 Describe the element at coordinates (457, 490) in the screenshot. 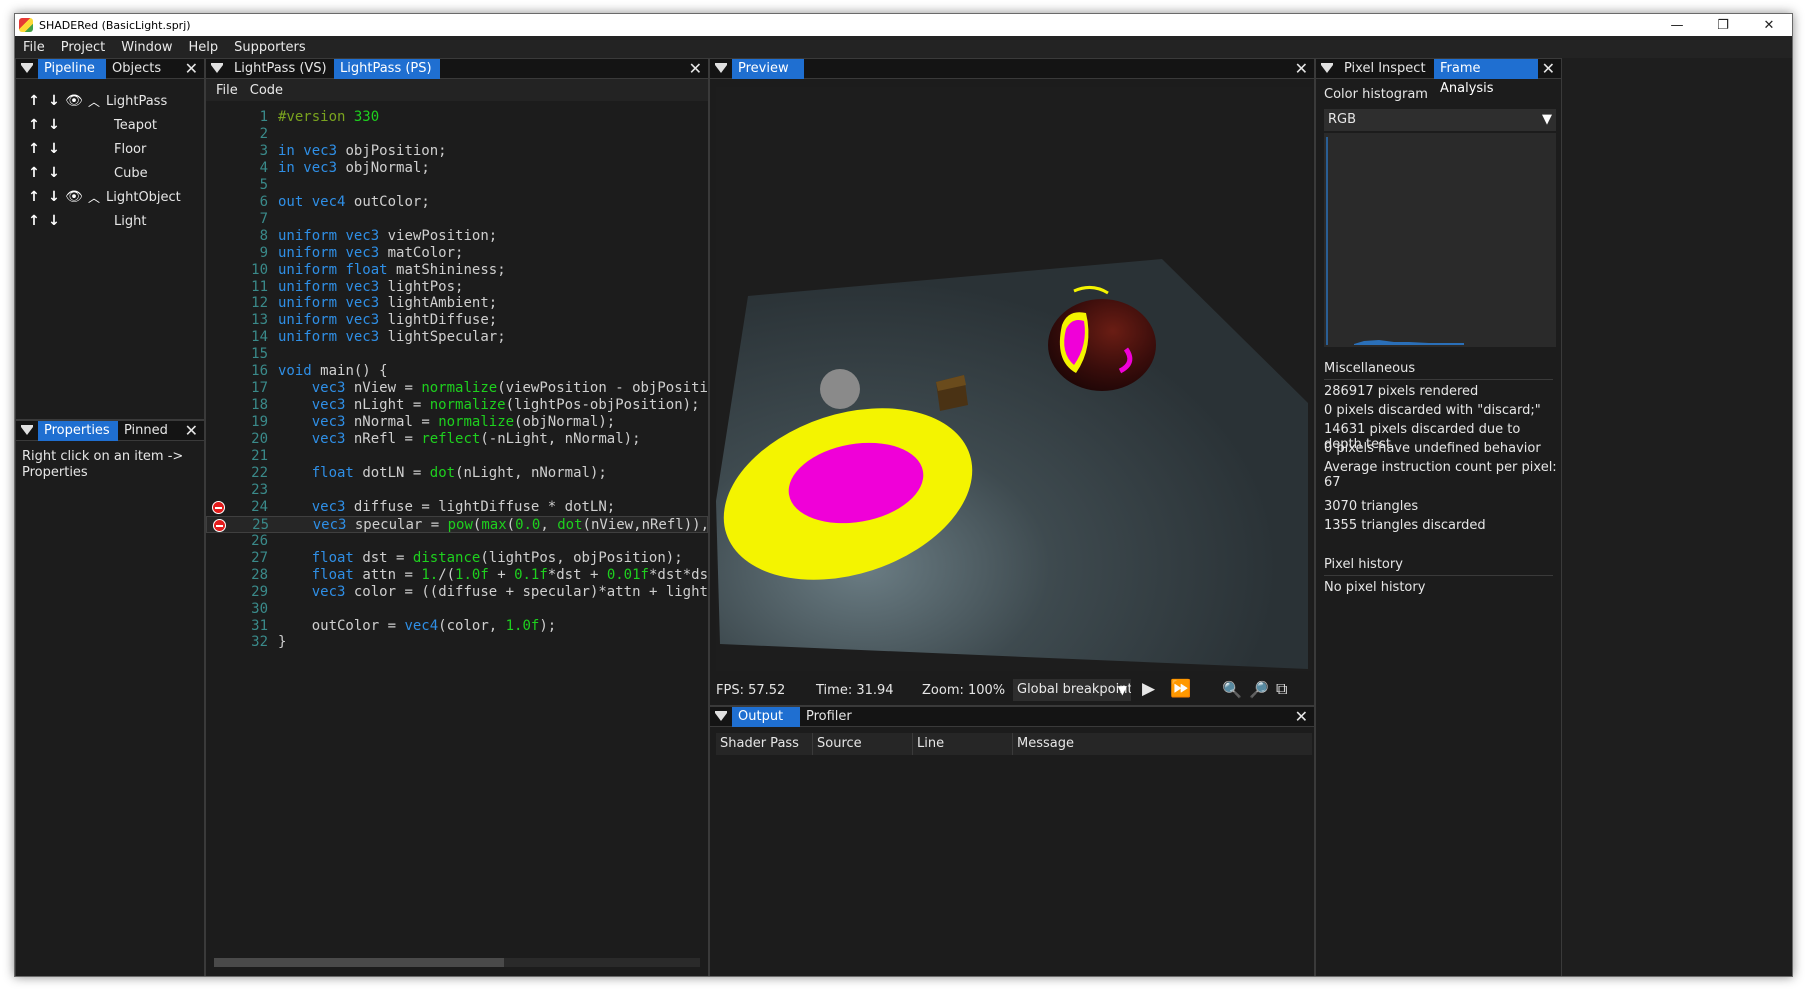

I see `code-line: 23` at that location.